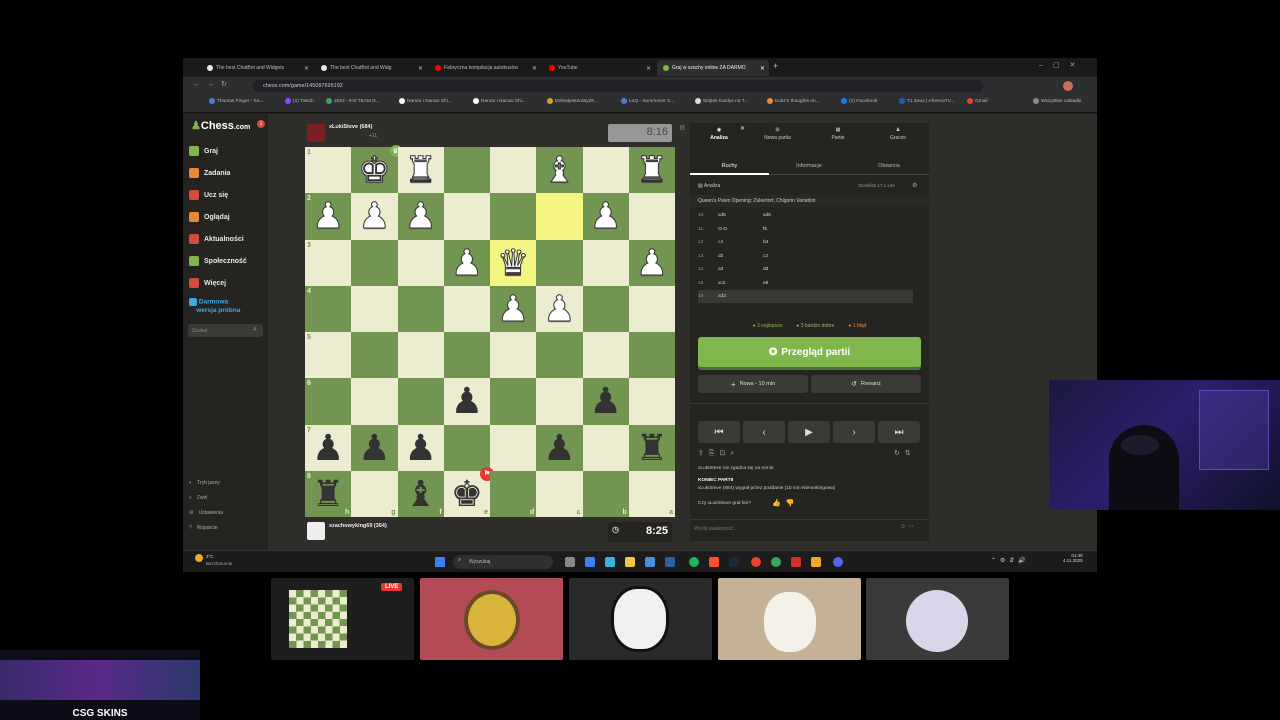 This screenshot has width=1280, height=720. I want to click on white-bishop-icon: ♝, so click(559, 169).